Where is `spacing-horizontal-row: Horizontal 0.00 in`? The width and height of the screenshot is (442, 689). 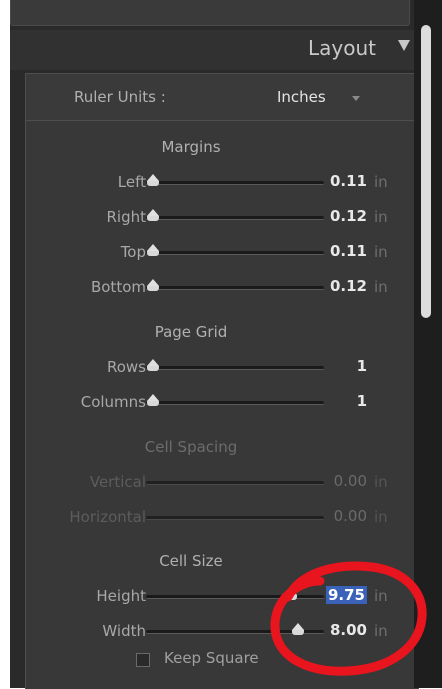 spacing-horizontal-row: Horizontal 0.00 in is located at coordinates (222, 518).